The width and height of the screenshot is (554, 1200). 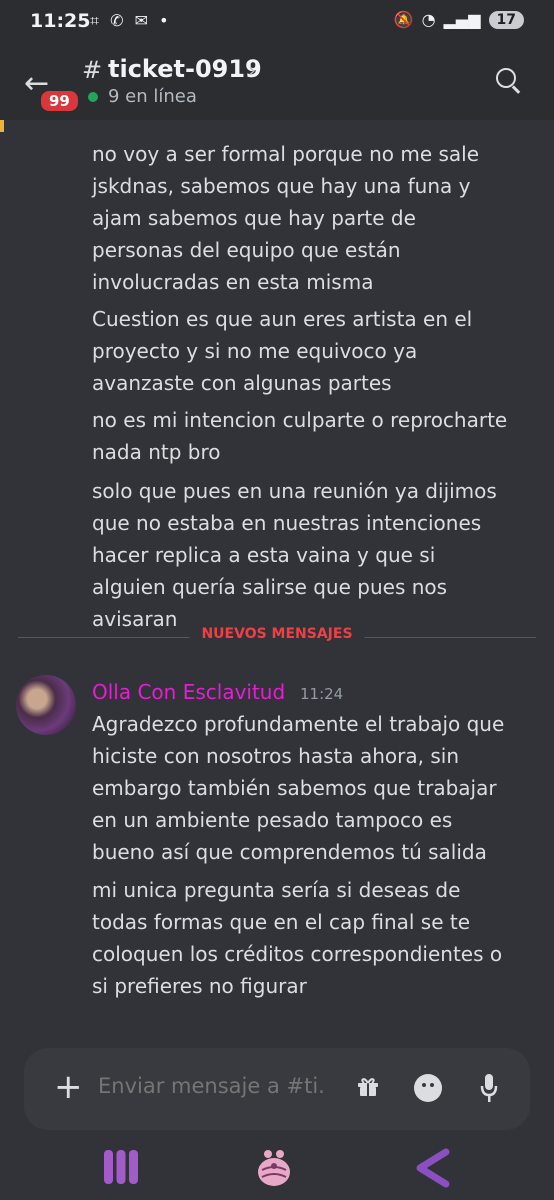 I want to click on new-messages-label: NUEVOS MENSAJES, so click(x=277, y=634).